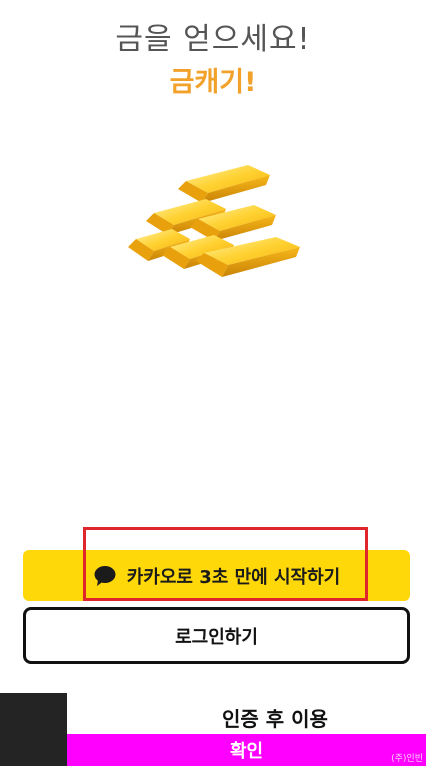 This screenshot has width=426, height=766. What do you see at coordinates (407, 759) in the screenshot?
I see `company-label: (주)인빈` at bounding box center [407, 759].